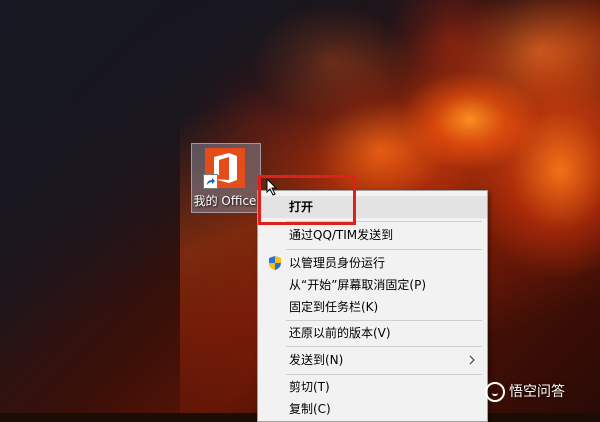  I want to click on menu-item-label: 以管理员身份运行, so click(337, 263).